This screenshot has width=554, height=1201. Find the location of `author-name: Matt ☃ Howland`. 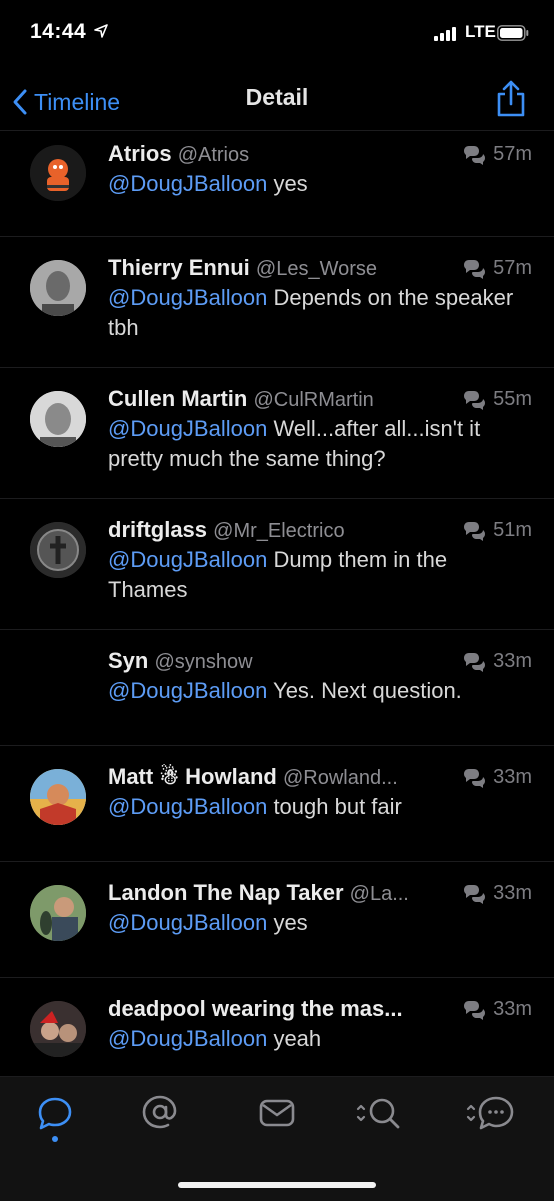

author-name: Matt ☃ Howland is located at coordinates (192, 776).